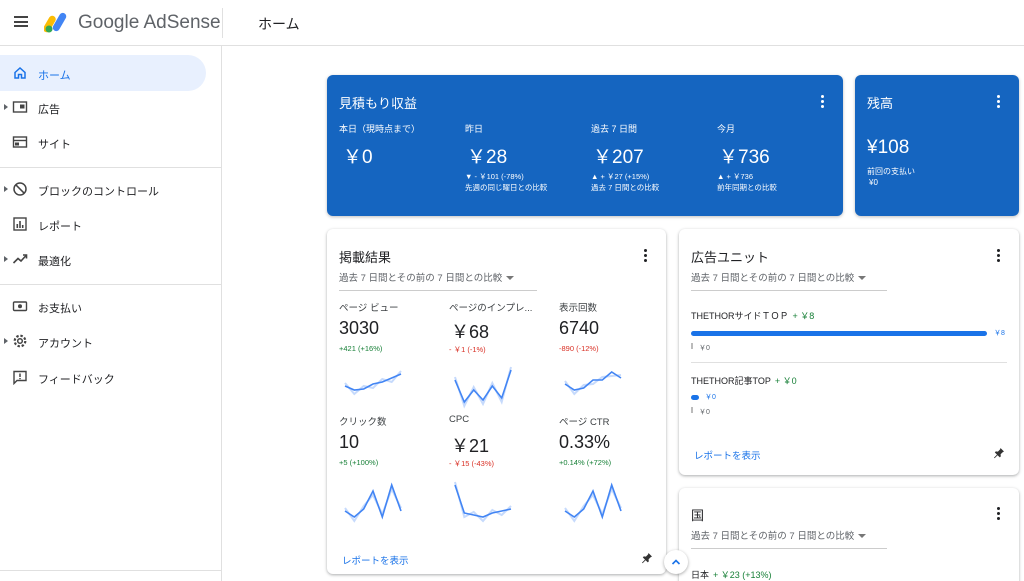  Describe the element at coordinates (744, 157) in the screenshot. I see `metric-value: ￥736` at that location.